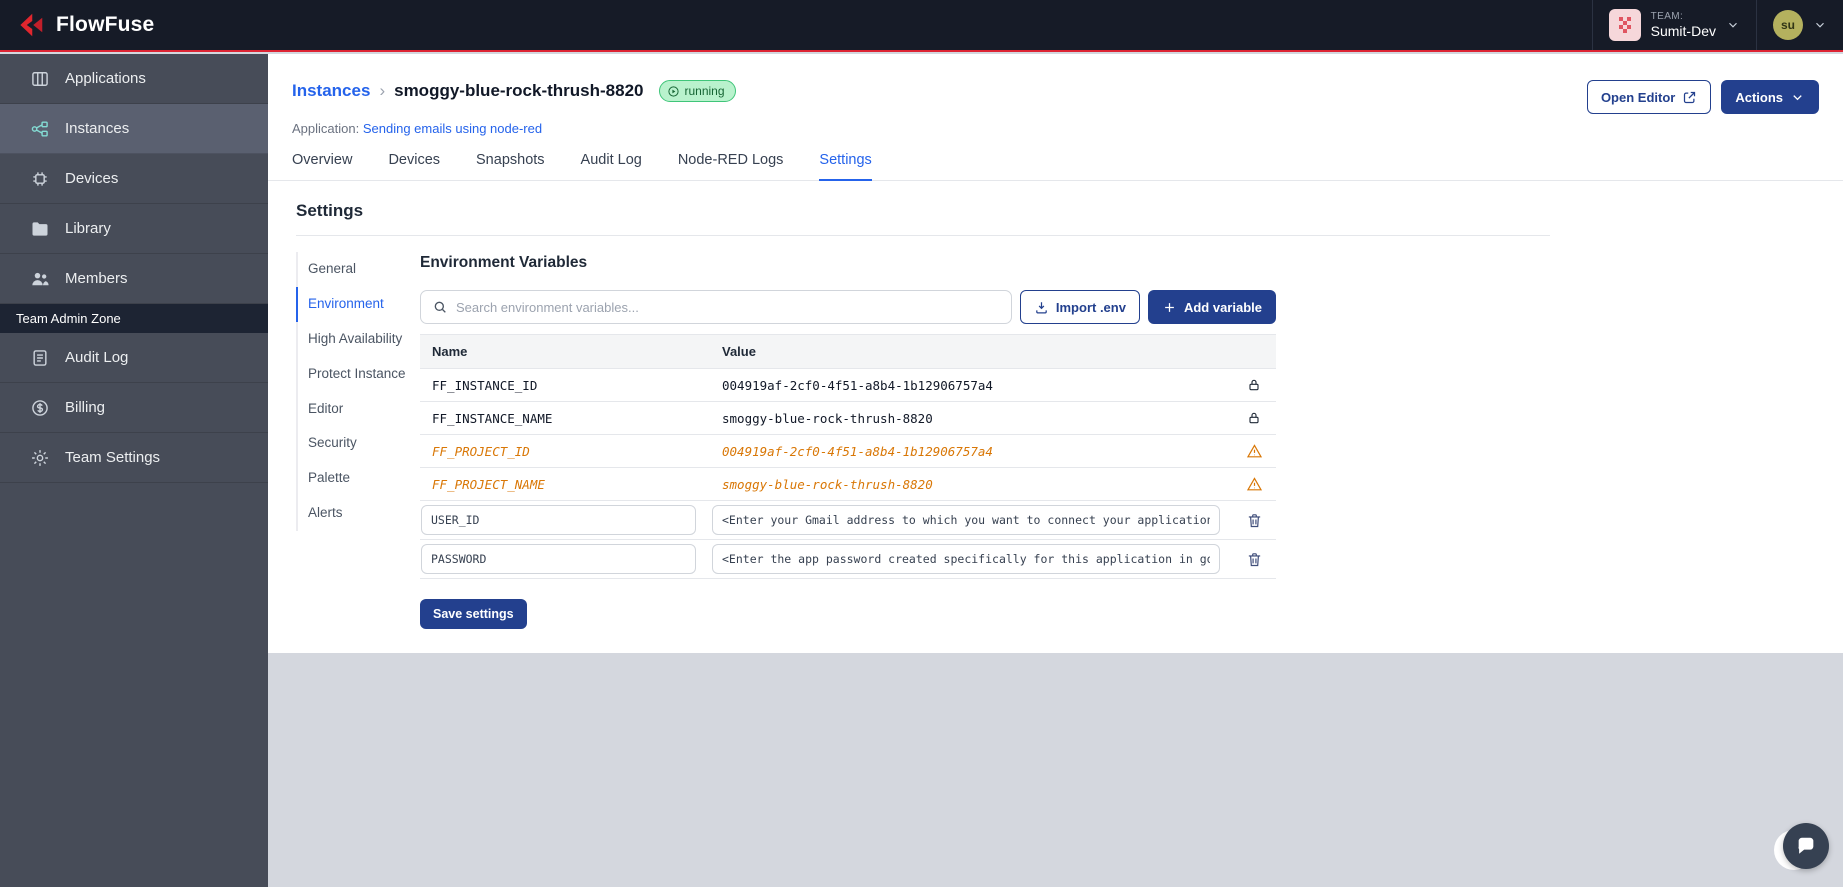  I want to click on search-icon, so click(440, 307).